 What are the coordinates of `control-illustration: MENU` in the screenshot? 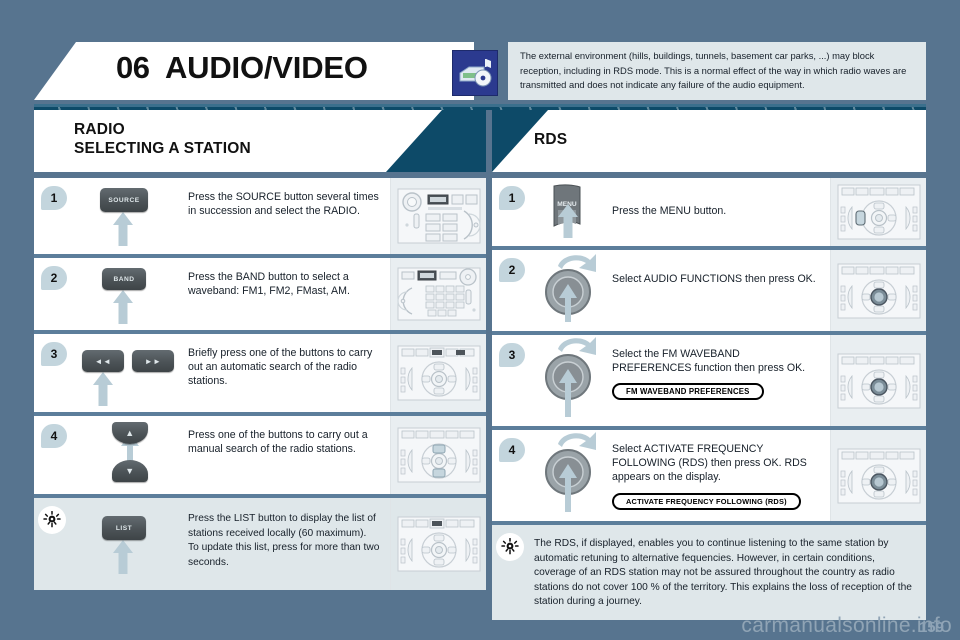 It's located at (571, 212).